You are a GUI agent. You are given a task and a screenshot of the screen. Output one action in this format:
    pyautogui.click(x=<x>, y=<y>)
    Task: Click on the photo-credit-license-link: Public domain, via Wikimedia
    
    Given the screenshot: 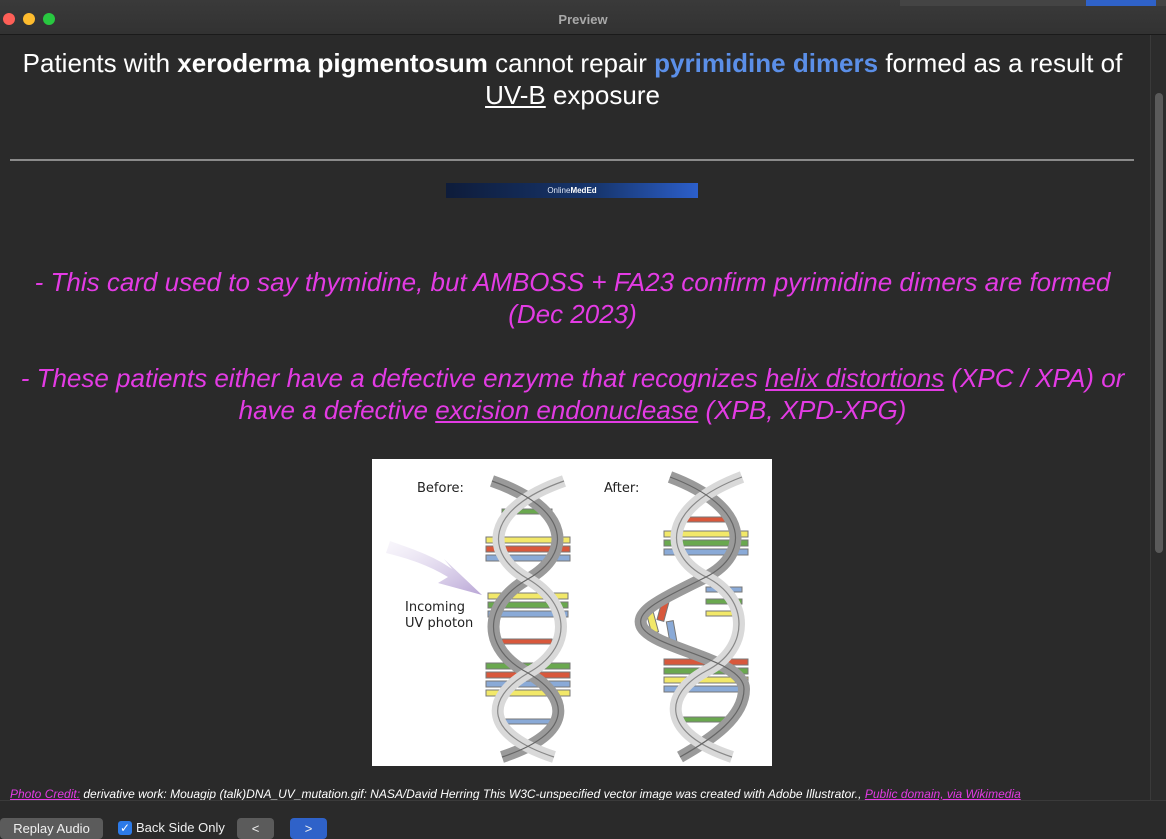 What is the action you would take?
    pyautogui.click(x=943, y=793)
    